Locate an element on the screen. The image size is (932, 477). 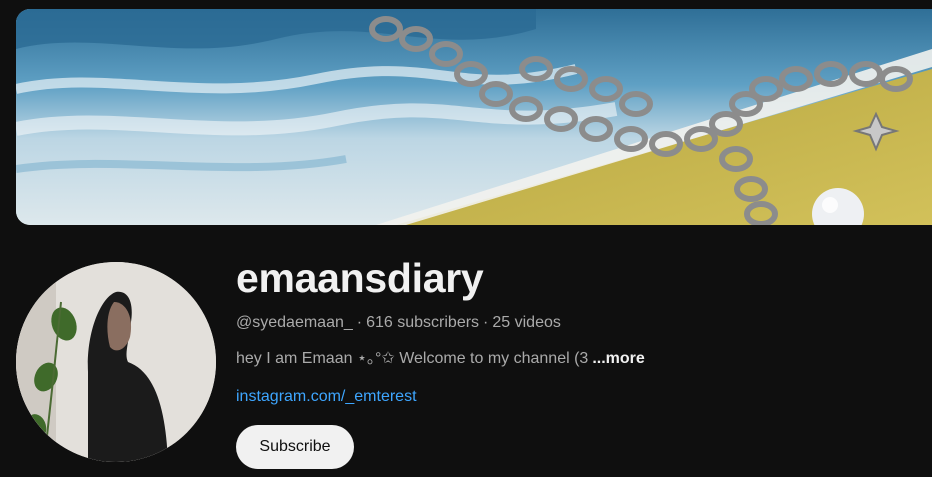
channel-avatar is located at coordinates (116, 362).